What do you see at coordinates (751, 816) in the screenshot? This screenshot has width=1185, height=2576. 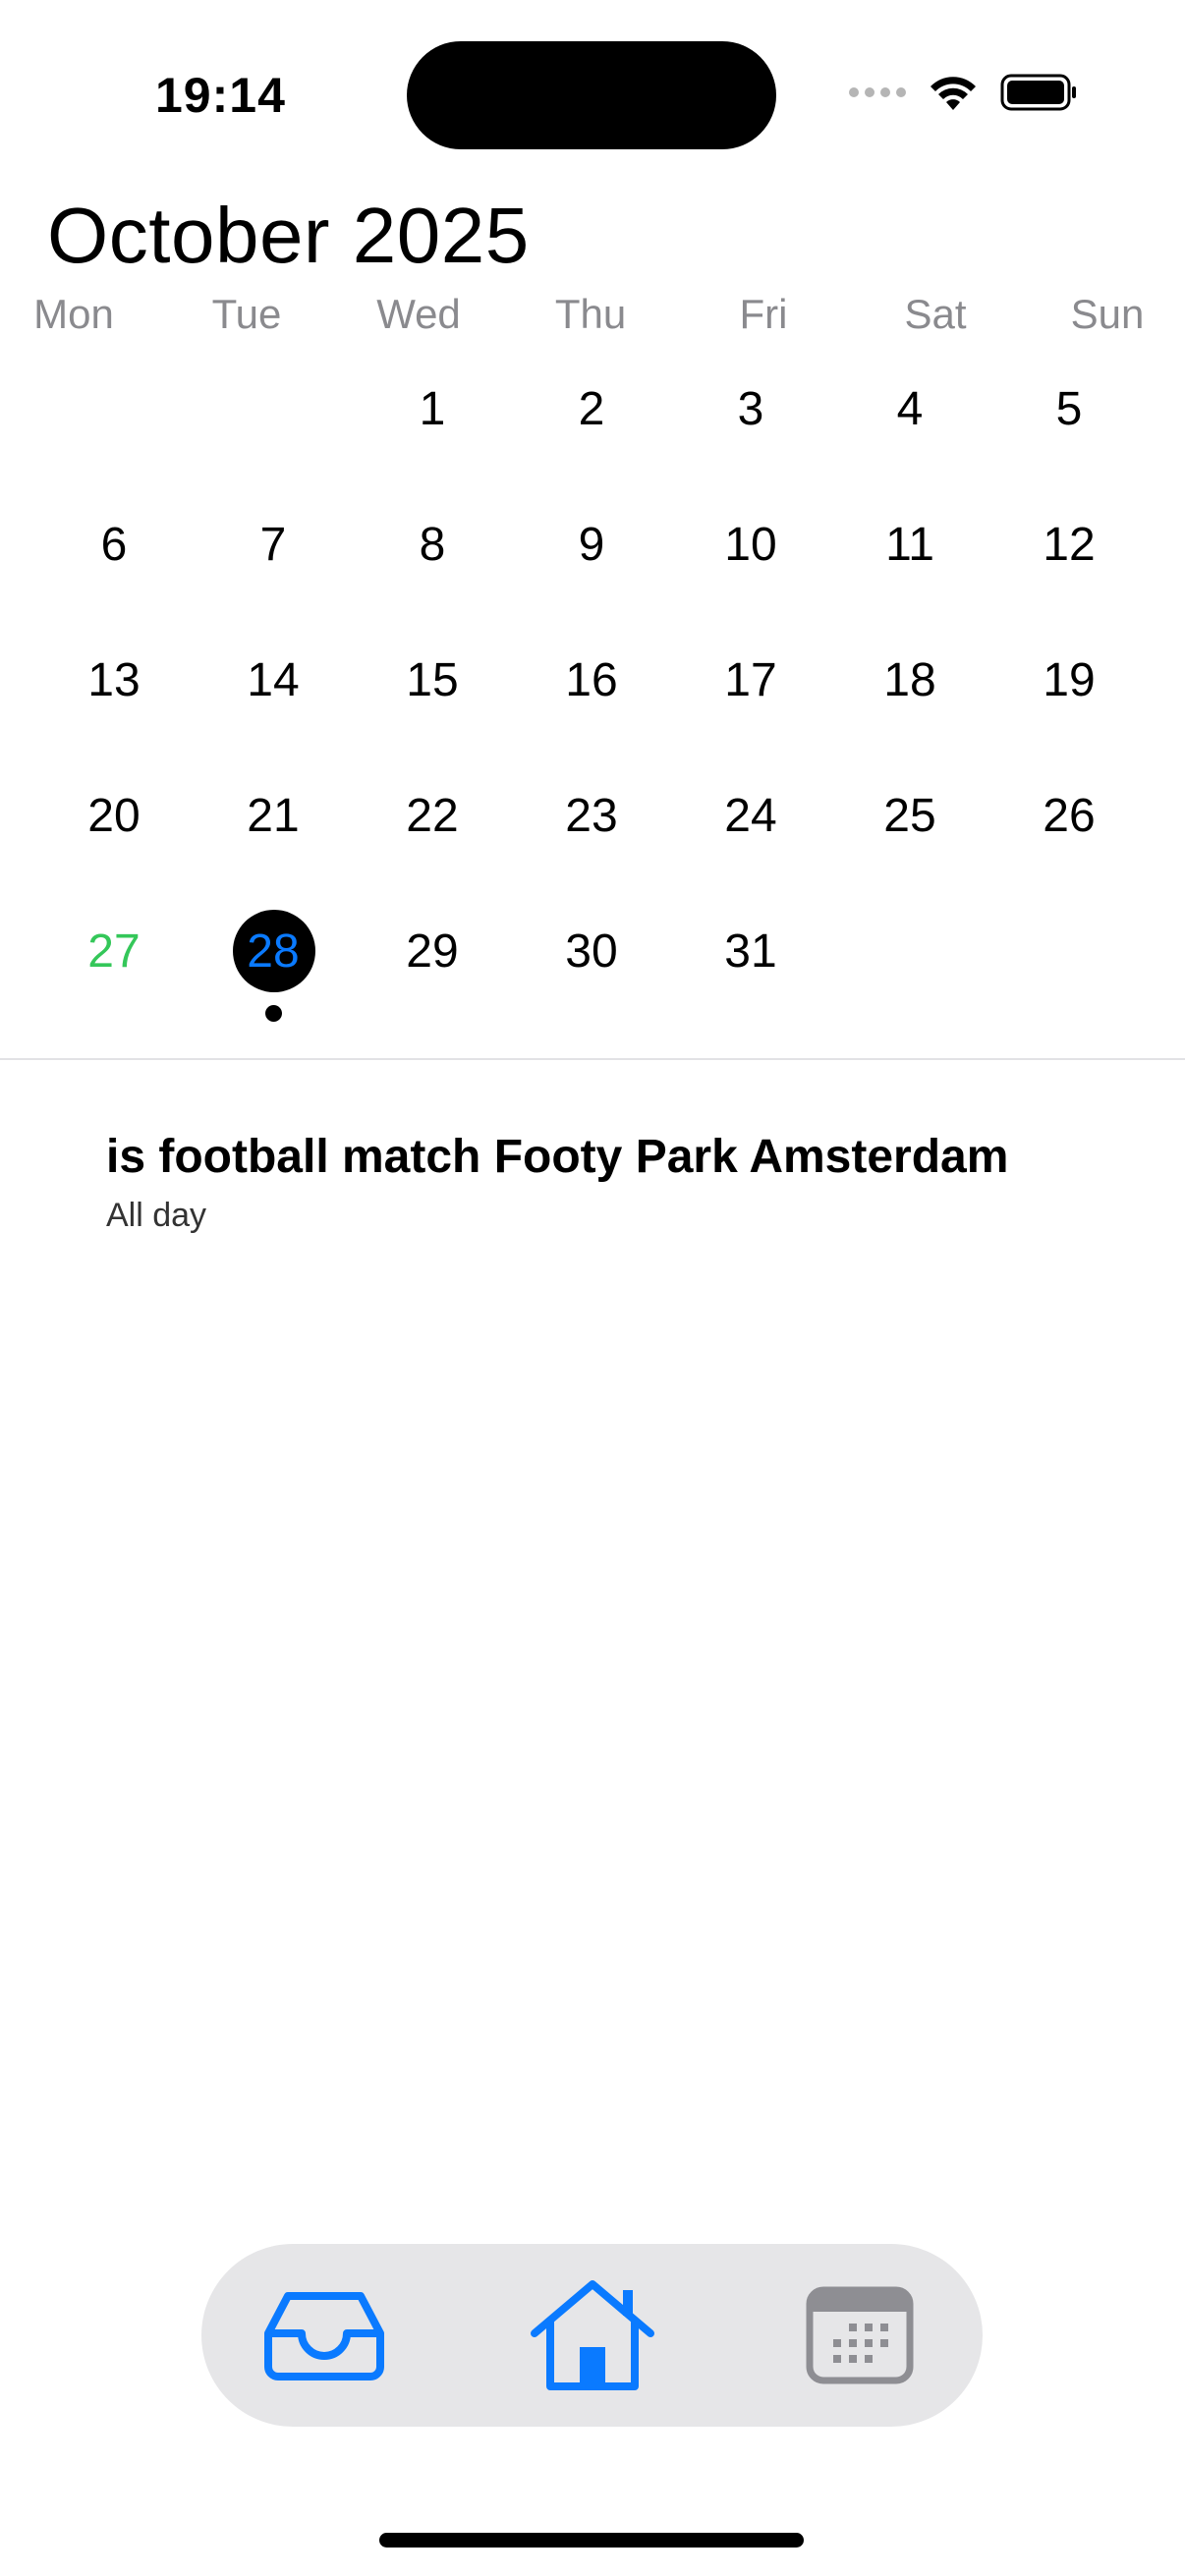 I see `calendar-day: 24` at bounding box center [751, 816].